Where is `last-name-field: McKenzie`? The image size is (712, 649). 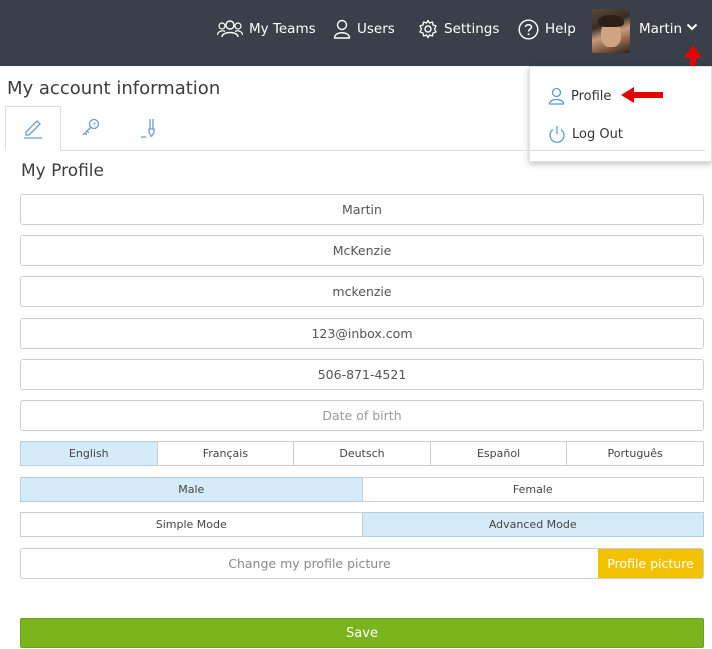
last-name-field: McKenzie is located at coordinates (362, 250).